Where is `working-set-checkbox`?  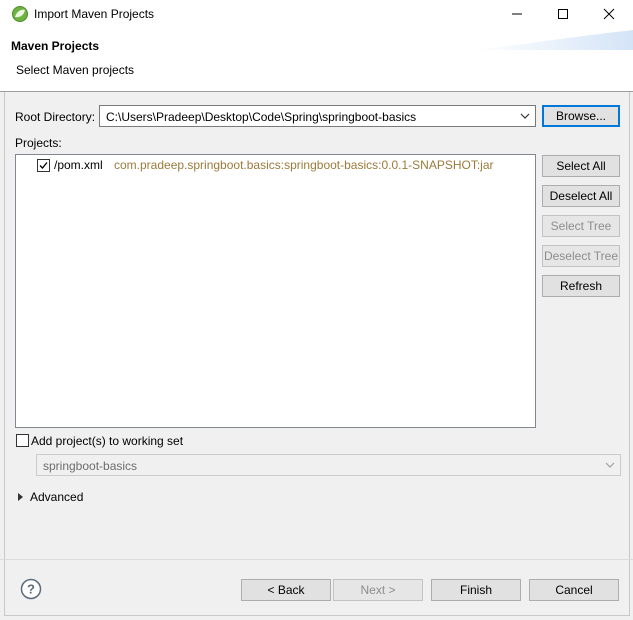
working-set-checkbox is located at coordinates (22, 440).